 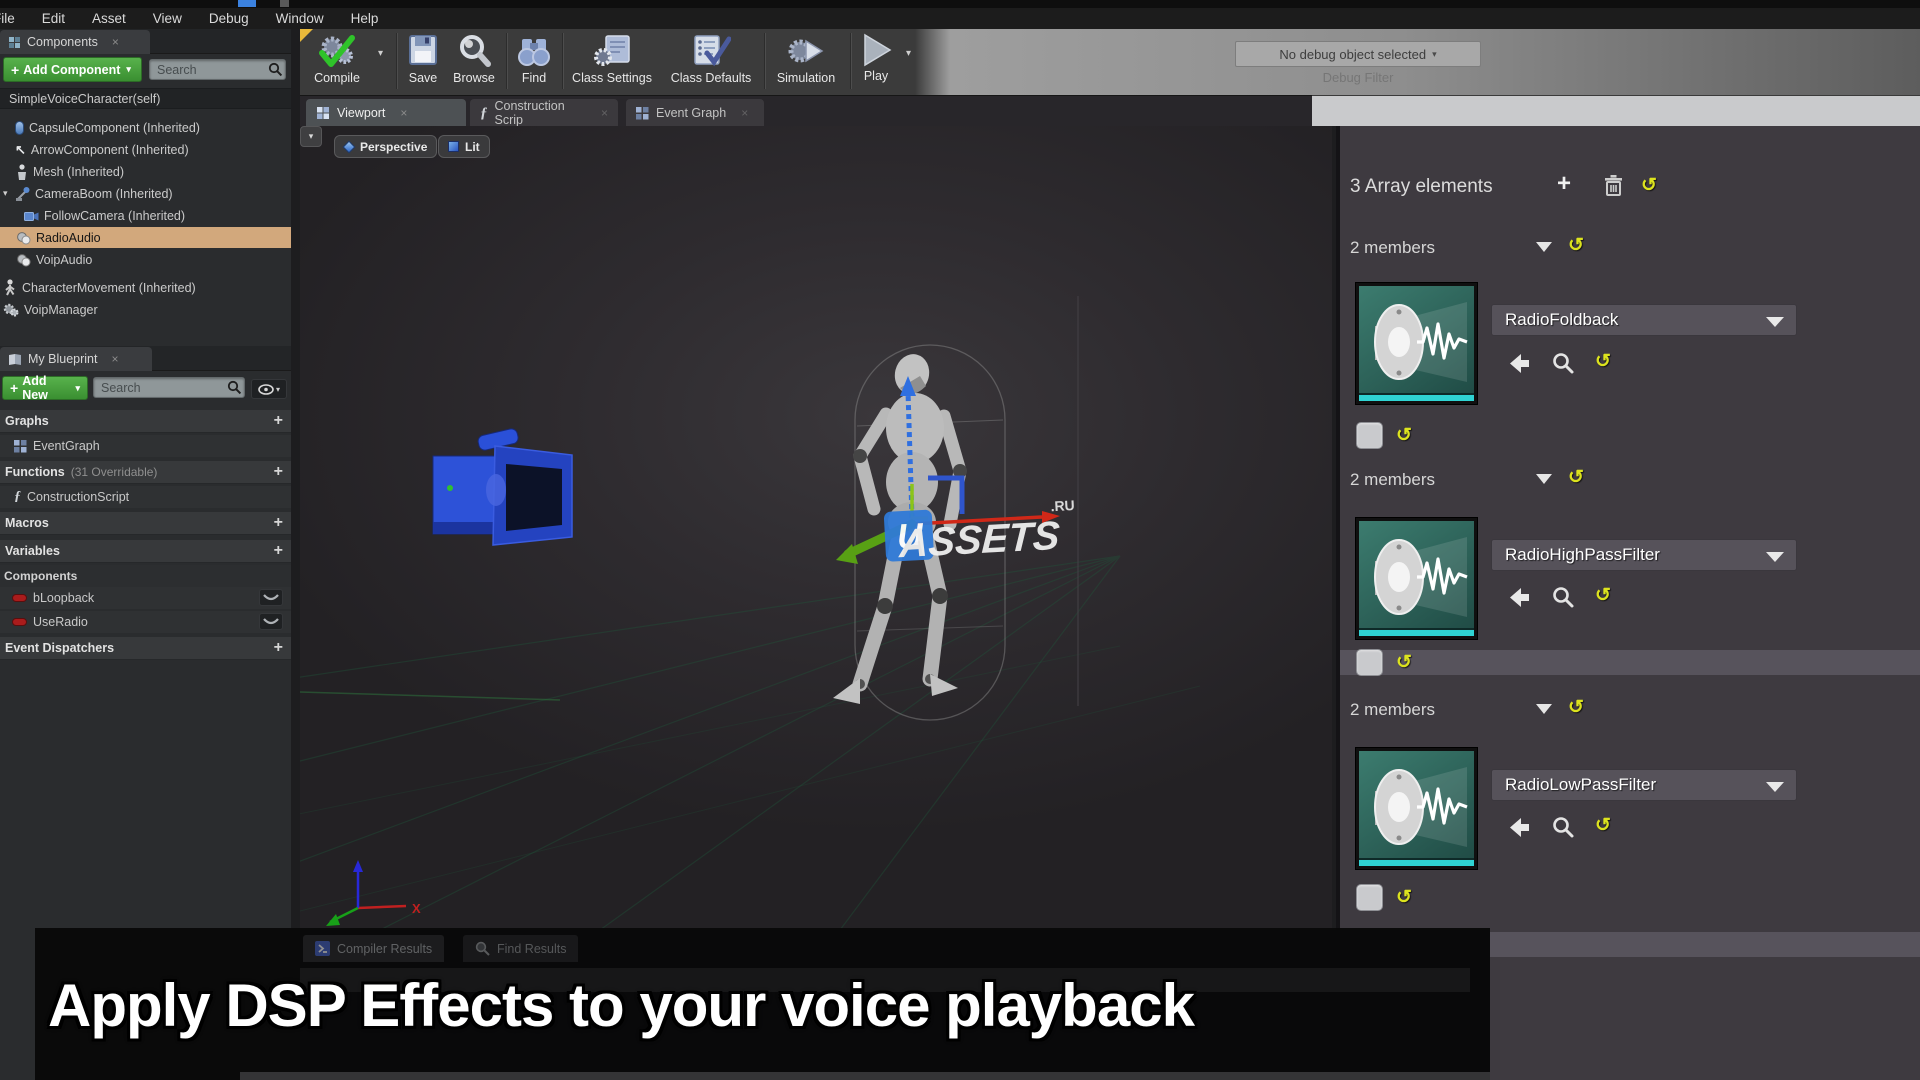 What do you see at coordinates (464, 146) in the screenshot?
I see `lit-mode-button: Lit` at bounding box center [464, 146].